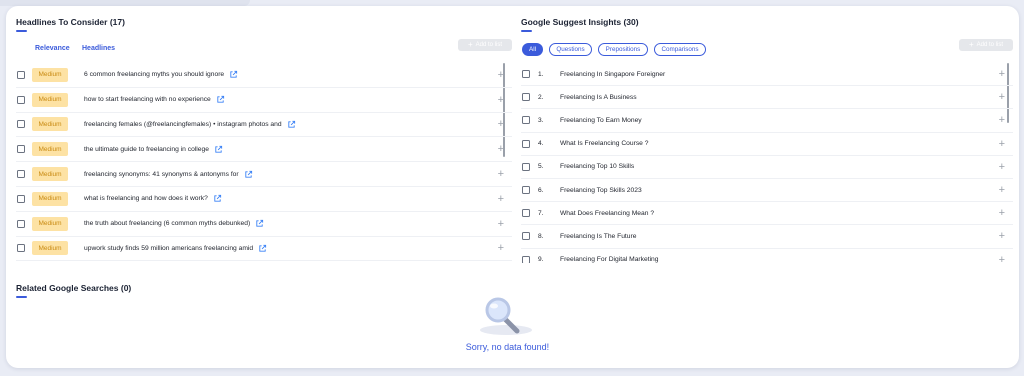 The height and width of the screenshot is (376, 1024). I want to click on headlines-add-to-list-button: + Add to list, so click(485, 45).